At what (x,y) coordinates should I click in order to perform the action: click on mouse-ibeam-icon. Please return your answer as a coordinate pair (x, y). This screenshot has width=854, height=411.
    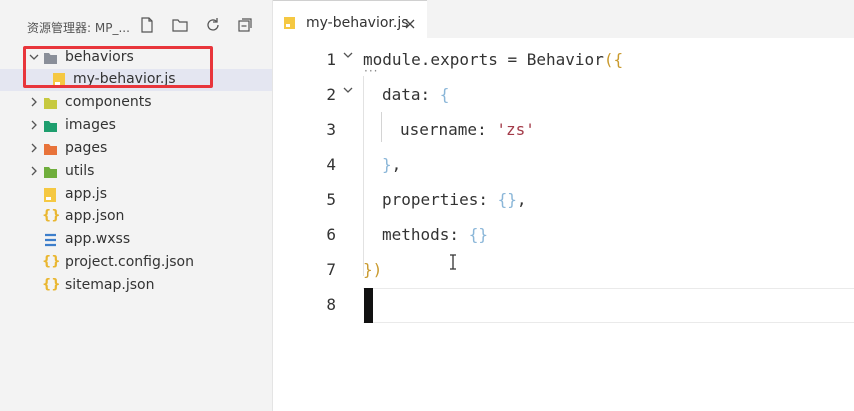
    Looking at the image, I should click on (453, 262).